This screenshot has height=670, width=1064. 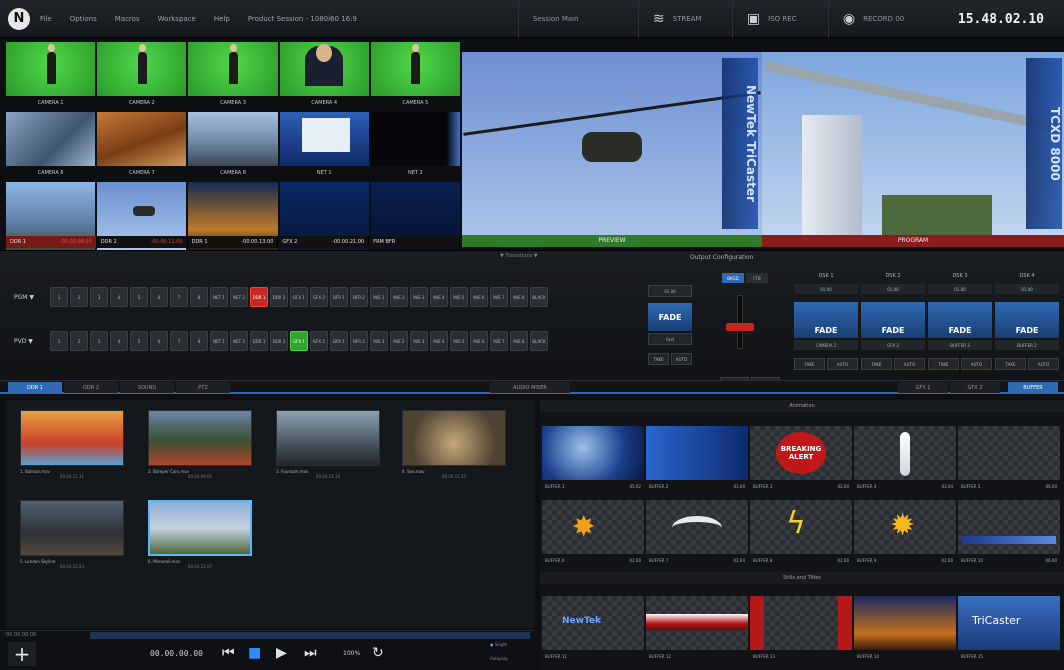 I want to click on still-slot: BUFFER 12, so click(x=697, y=630).